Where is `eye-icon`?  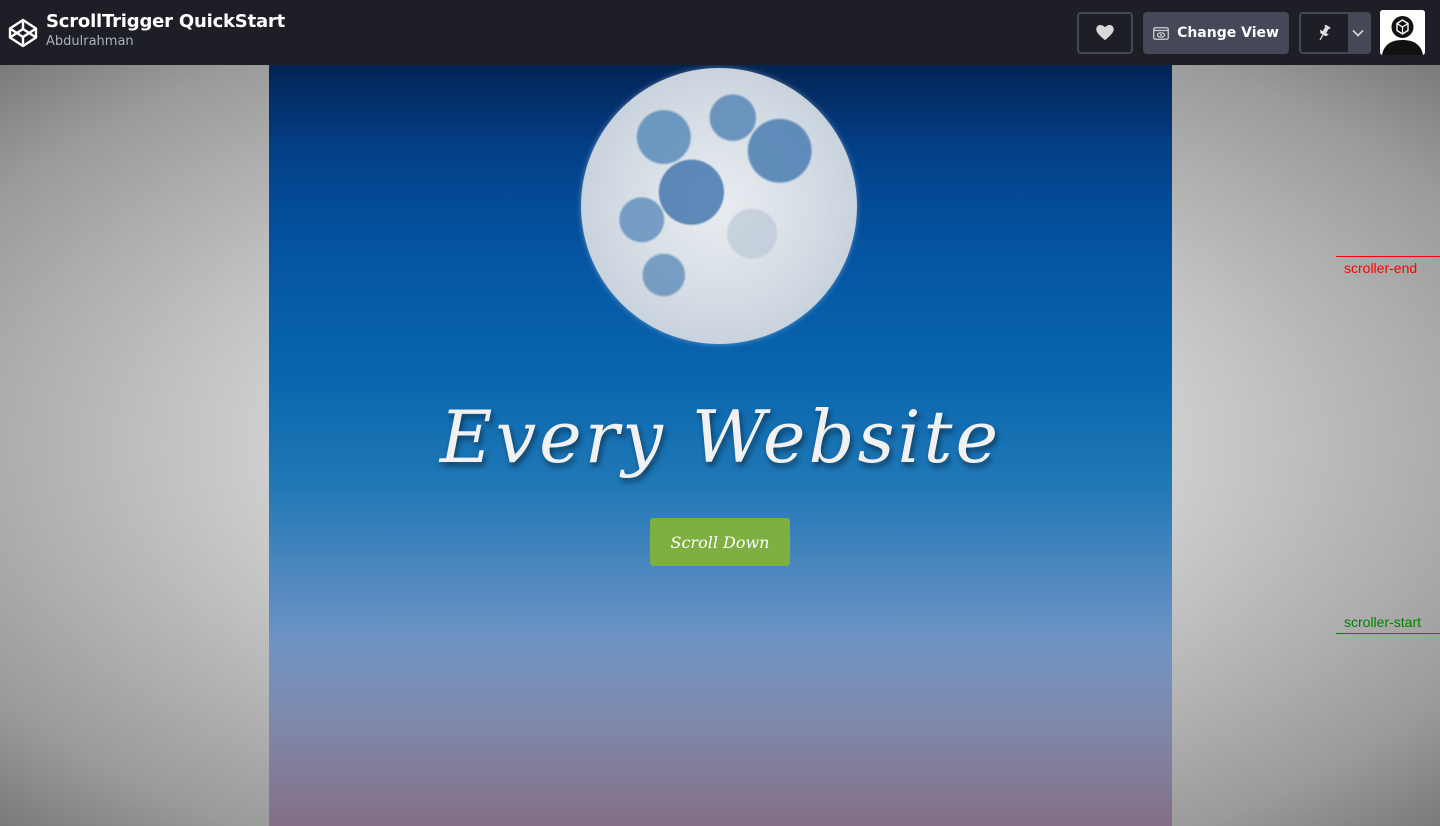 eye-icon is located at coordinates (1161, 33).